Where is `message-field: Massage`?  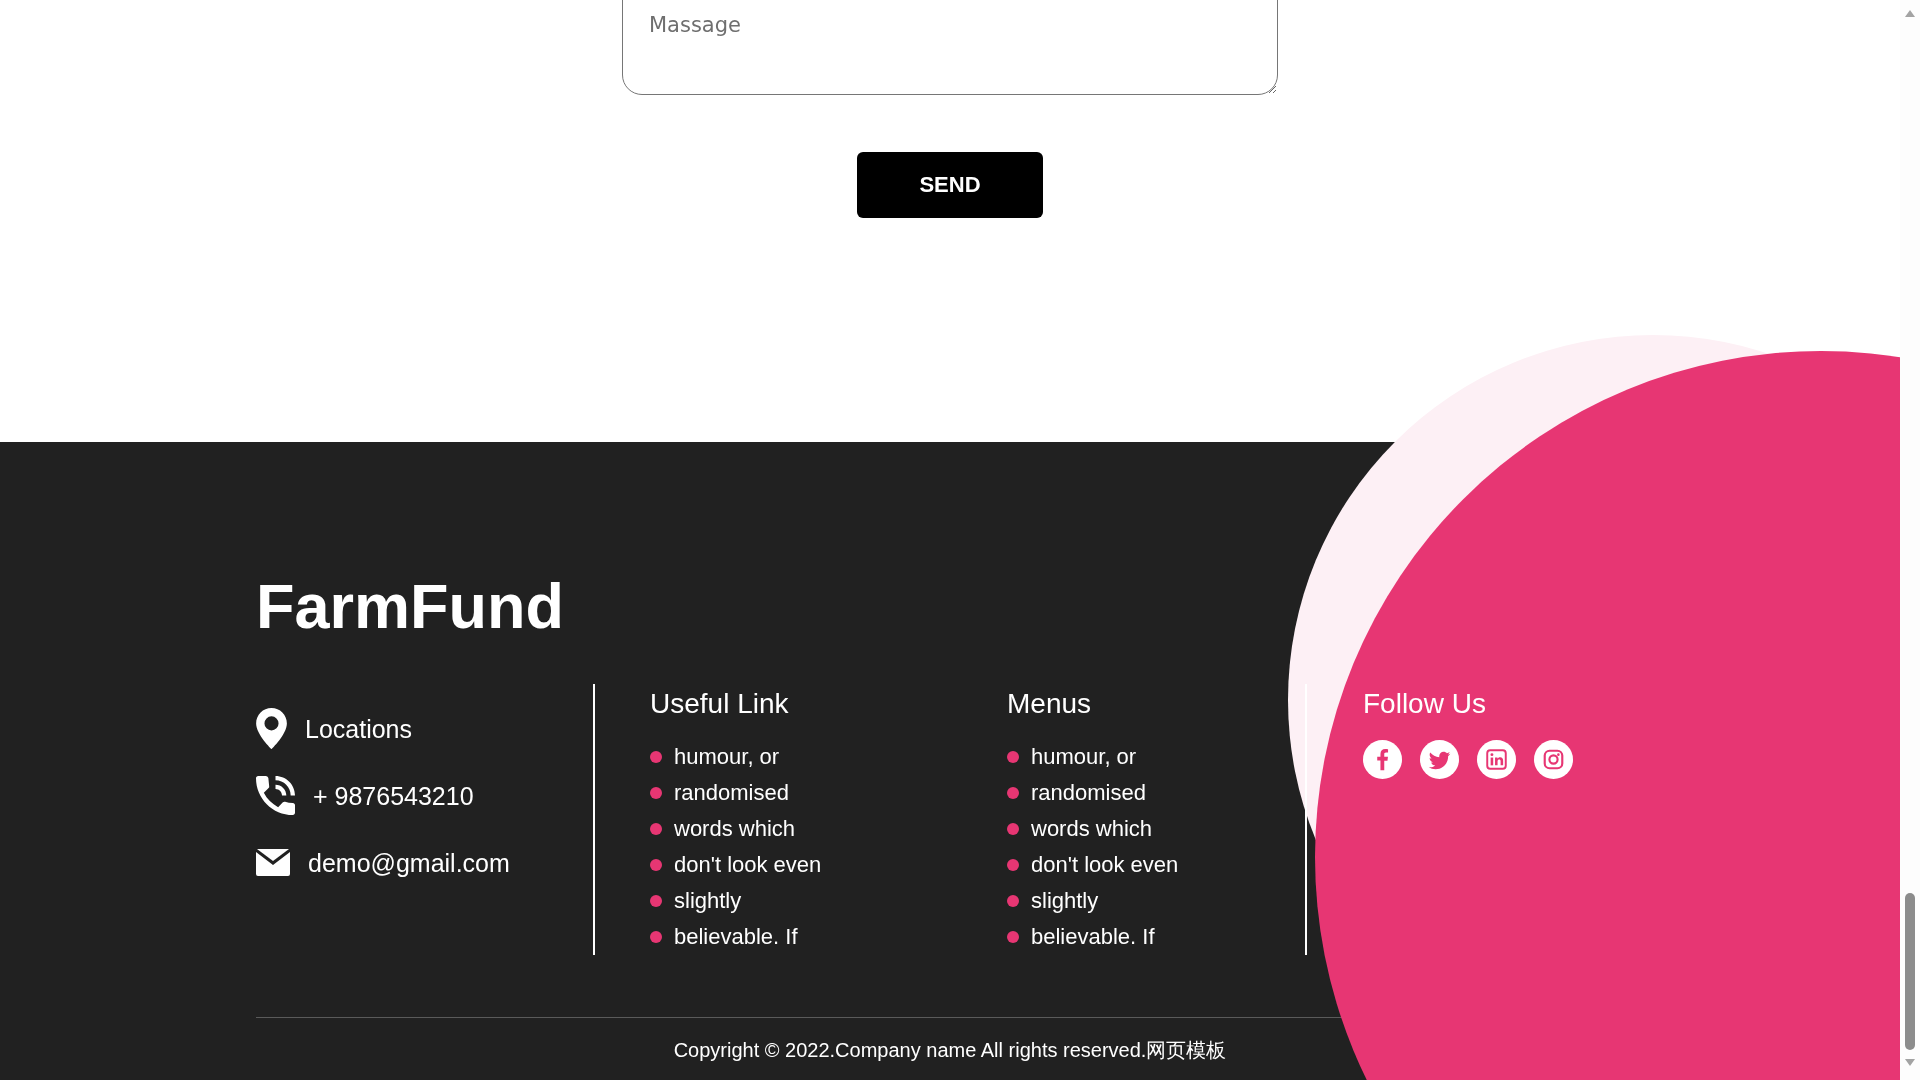
message-field: Massage is located at coordinates (950, 47).